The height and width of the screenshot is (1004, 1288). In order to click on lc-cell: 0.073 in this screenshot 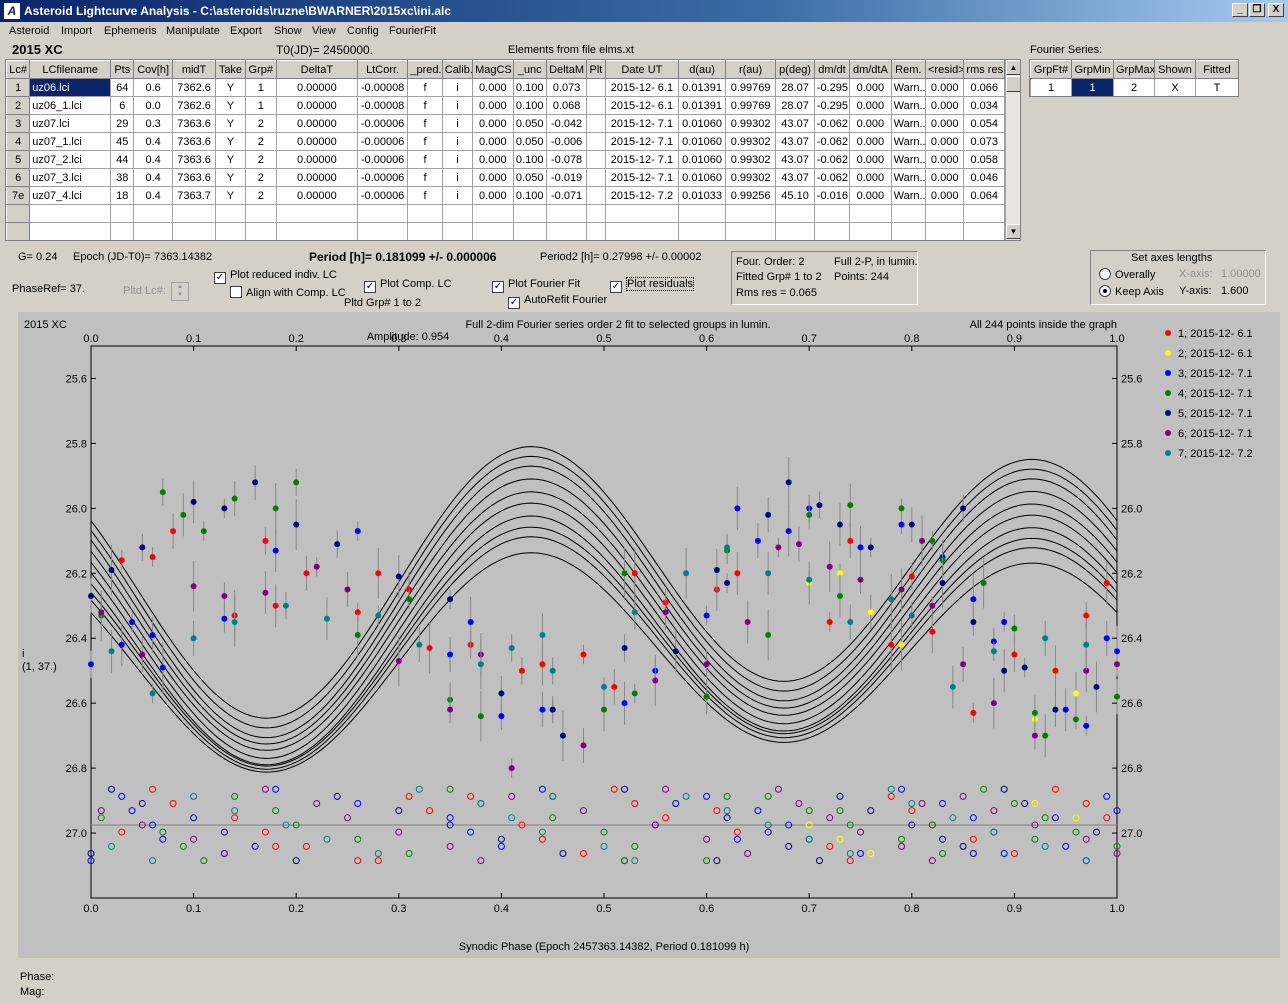, I will do `click(566, 87)`.